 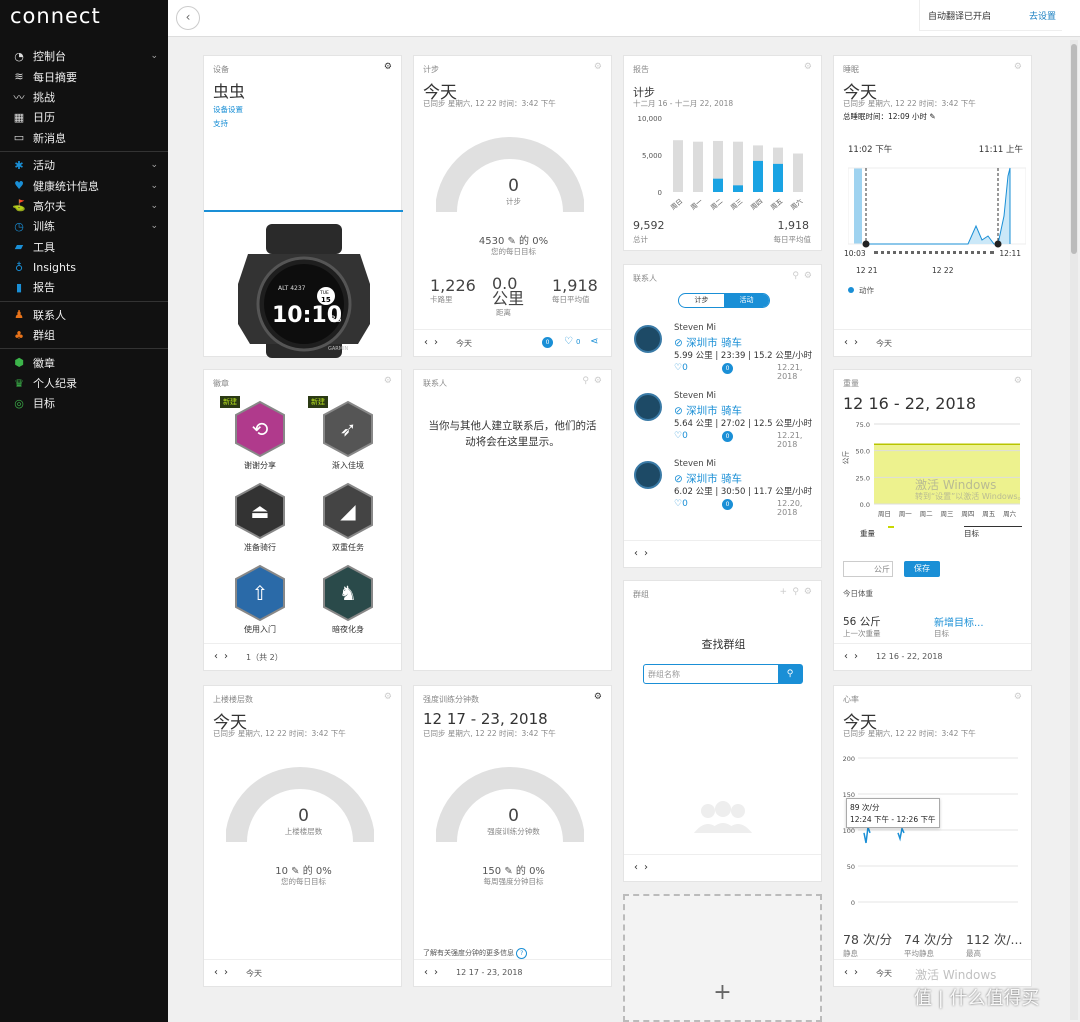 I want to click on floors-value: 0, so click(x=303, y=816).